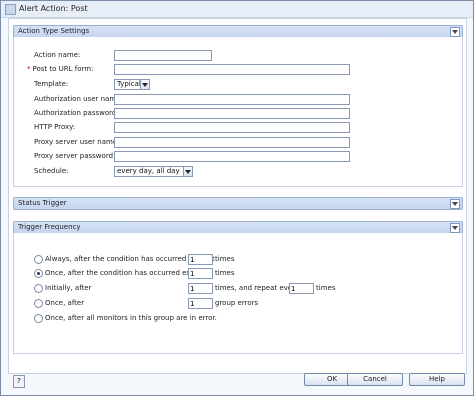 The image size is (474, 396). What do you see at coordinates (49, 227) in the screenshot?
I see `section-title-trigger-frequency: Trigger Frequency` at bounding box center [49, 227].